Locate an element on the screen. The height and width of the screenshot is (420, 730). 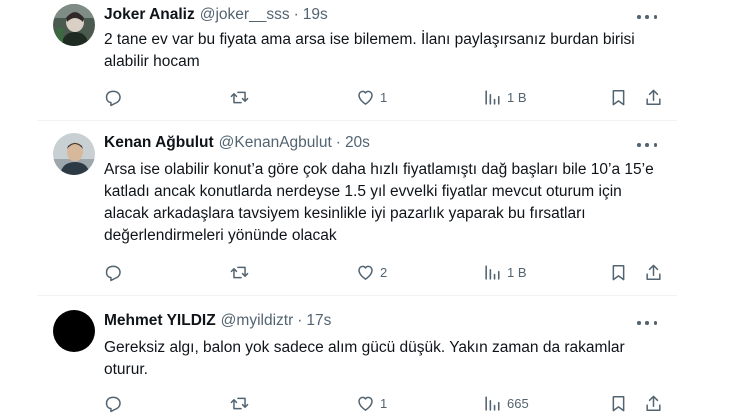
action-bar: 2 1 B is located at coordinates (383, 272).